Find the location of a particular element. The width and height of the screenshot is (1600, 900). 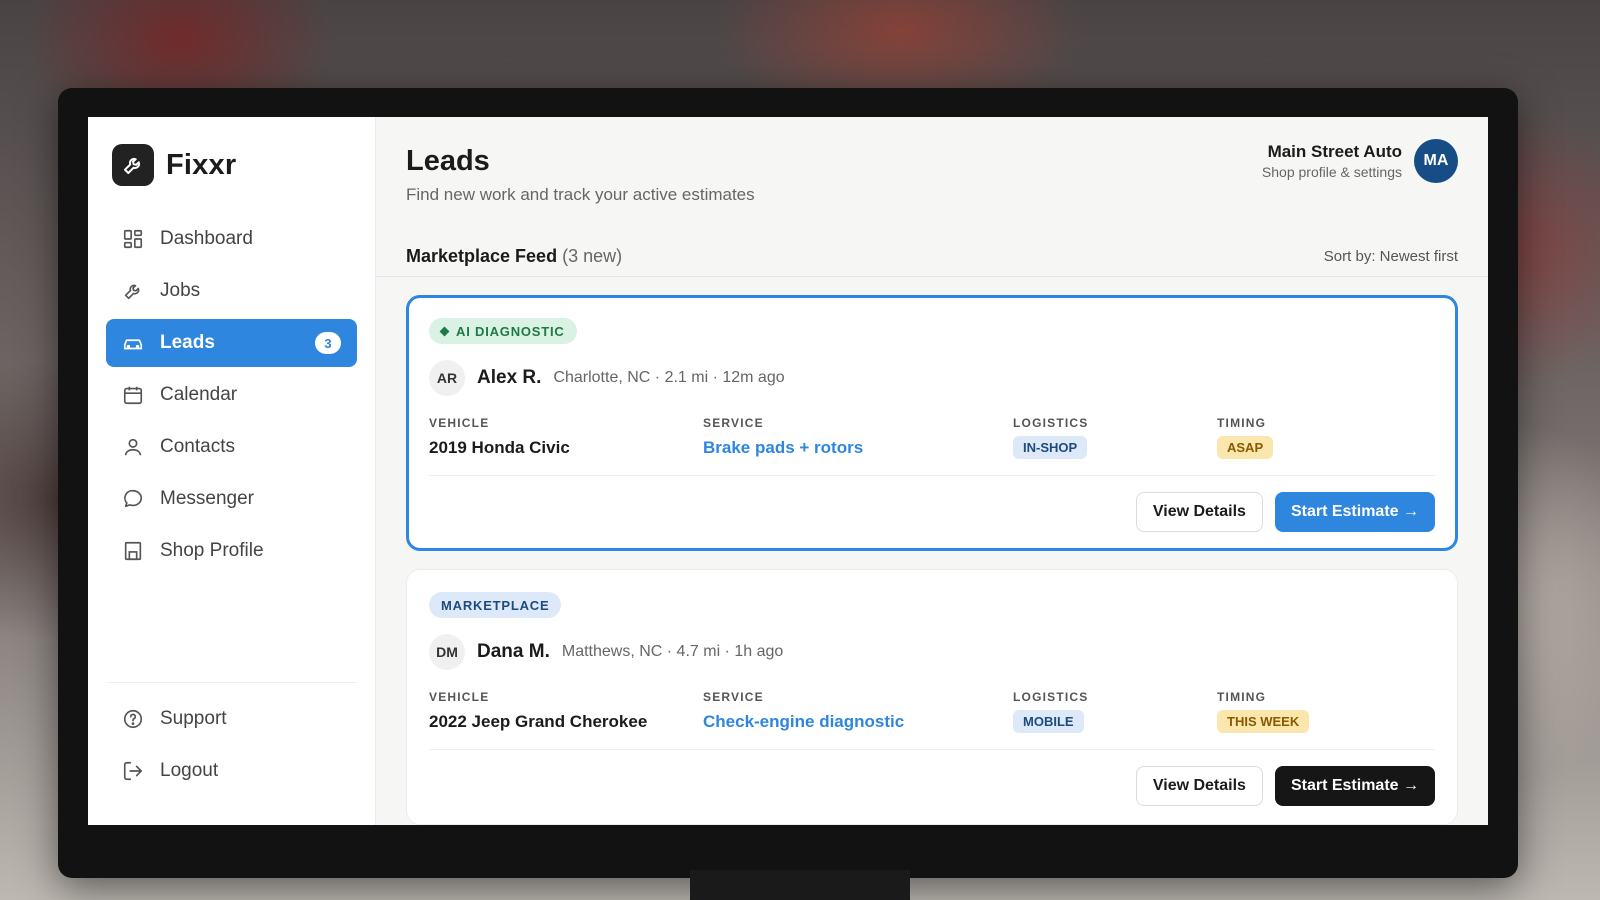

sidebar-item-label: Shop Profile is located at coordinates (212, 550).